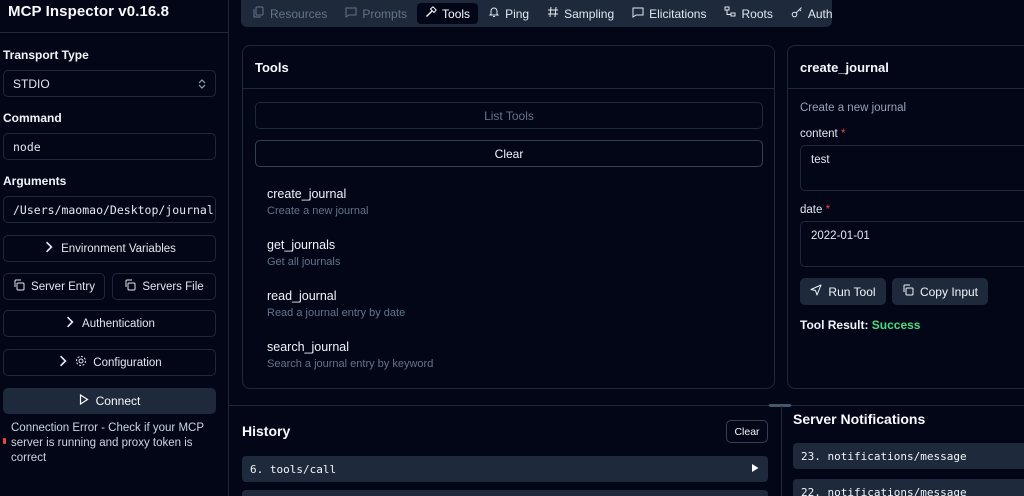 This screenshot has height=496, width=1024. What do you see at coordinates (819, 134) in the screenshot?
I see `content-label: content` at bounding box center [819, 134].